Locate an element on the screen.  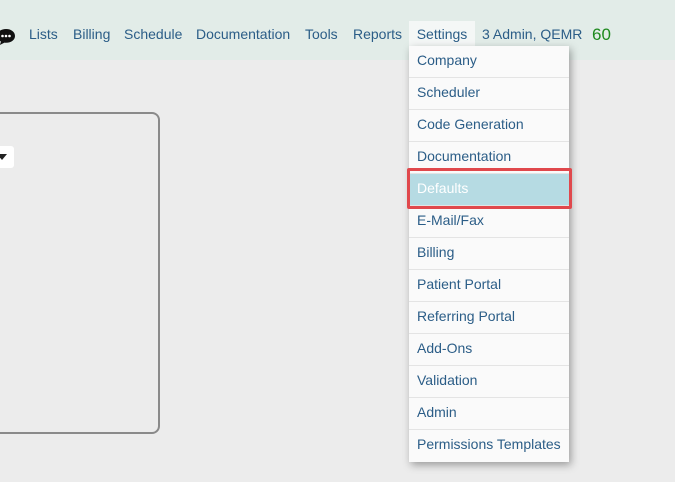
menu-item-company: Company is located at coordinates (489, 62).